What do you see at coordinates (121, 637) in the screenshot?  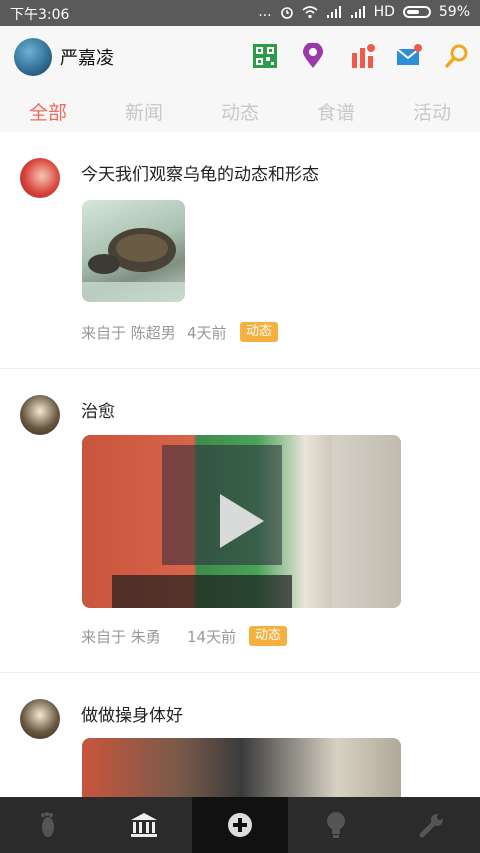 I see `post-source: 来自于 朱勇` at bounding box center [121, 637].